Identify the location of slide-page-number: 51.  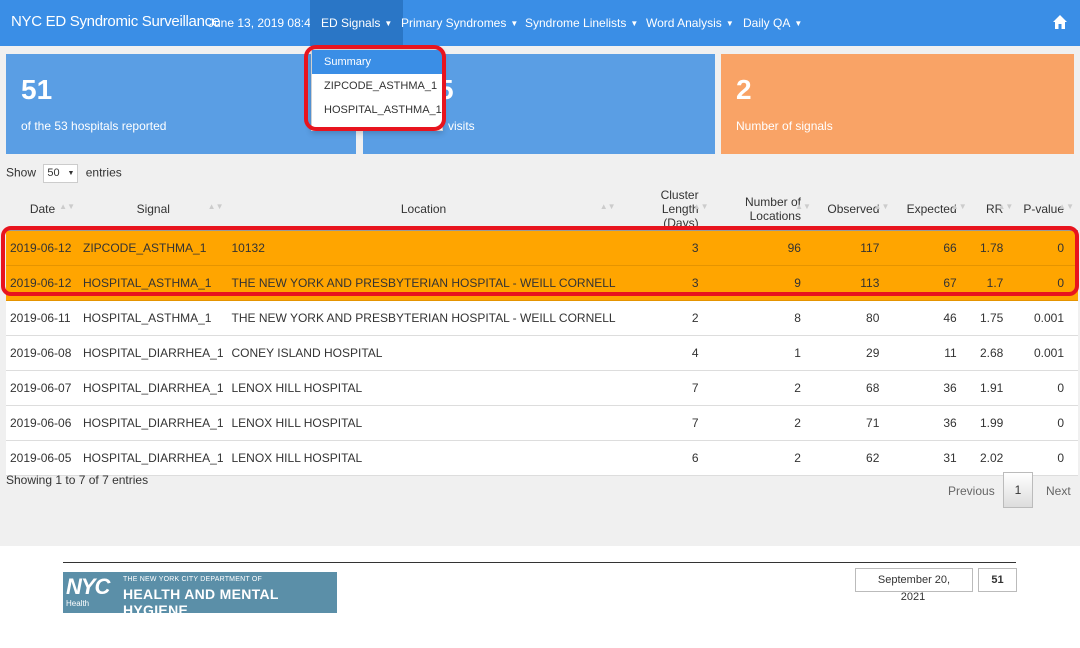
(997, 580).